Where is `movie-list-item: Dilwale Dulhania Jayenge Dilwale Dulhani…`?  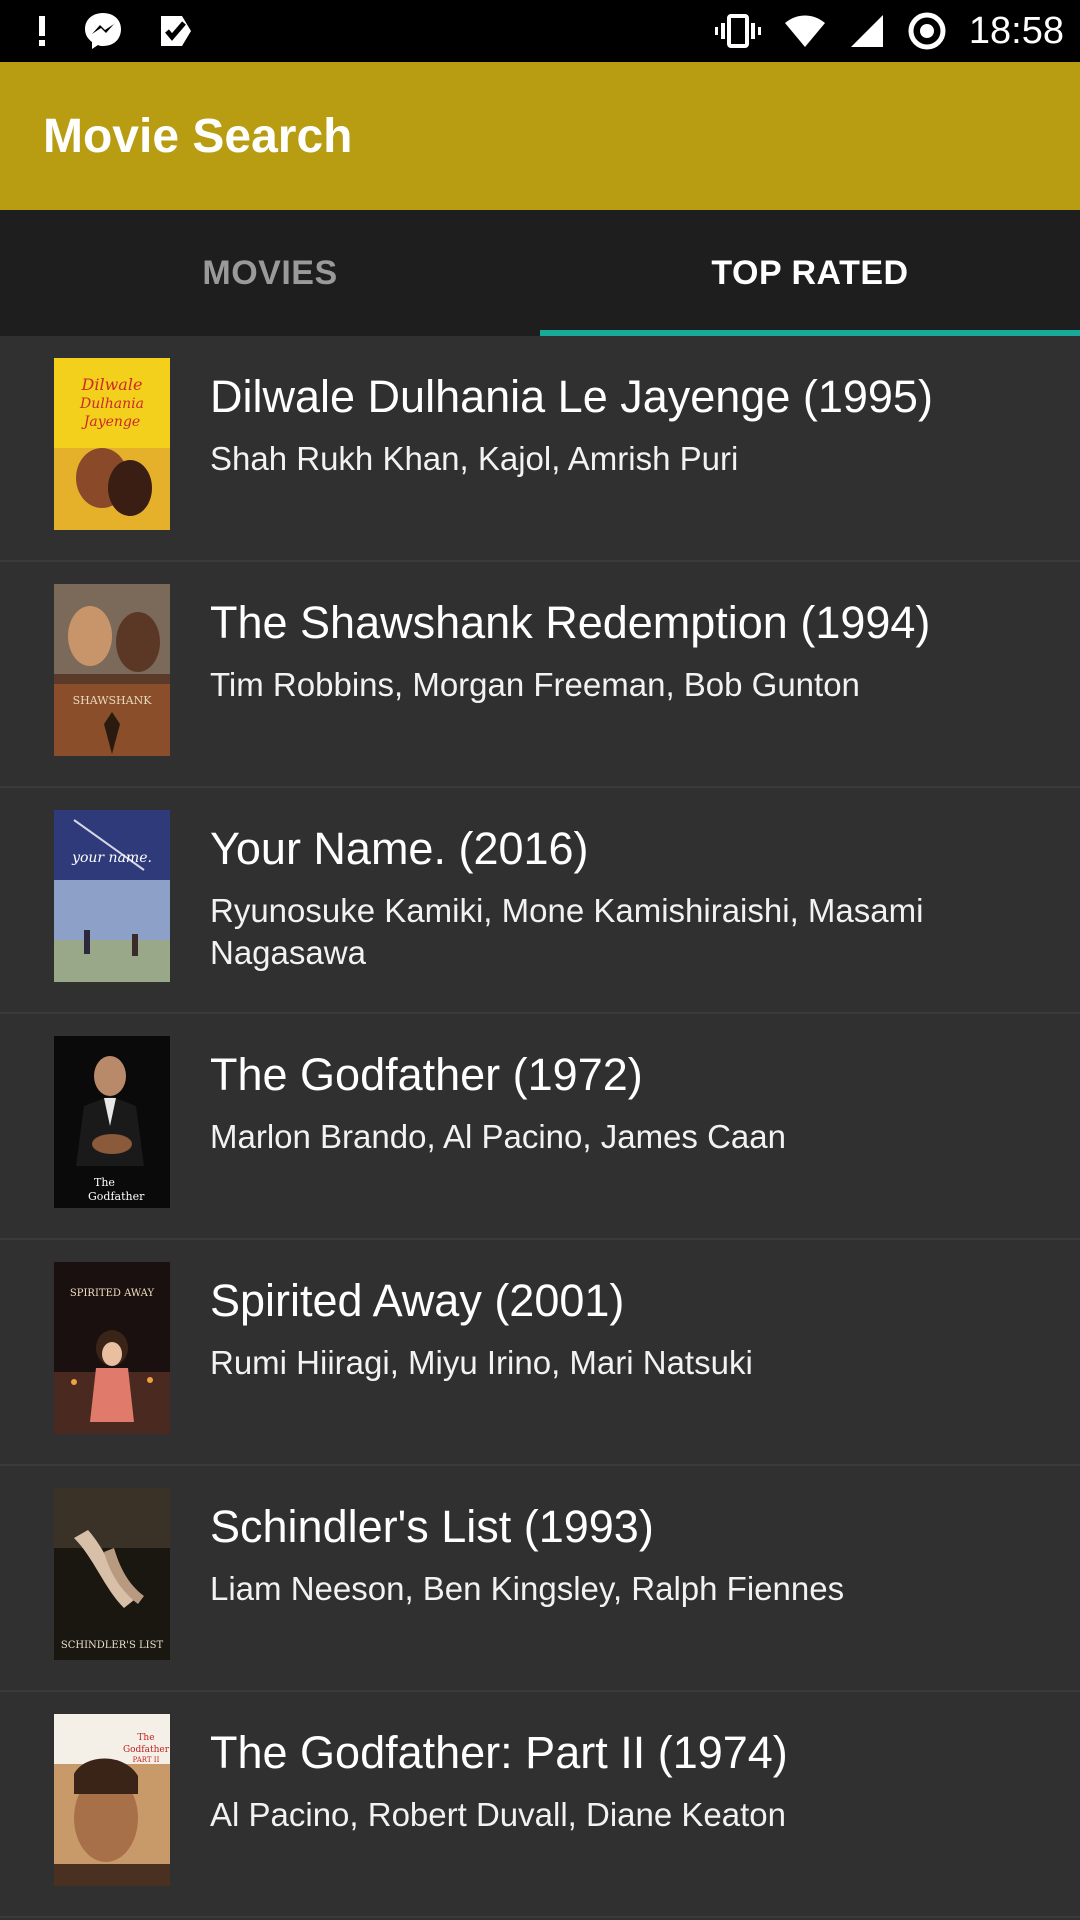 movie-list-item: Dilwale Dulhania Jayenge Dilwale Dulhani… is located at coordinates (540, 449).